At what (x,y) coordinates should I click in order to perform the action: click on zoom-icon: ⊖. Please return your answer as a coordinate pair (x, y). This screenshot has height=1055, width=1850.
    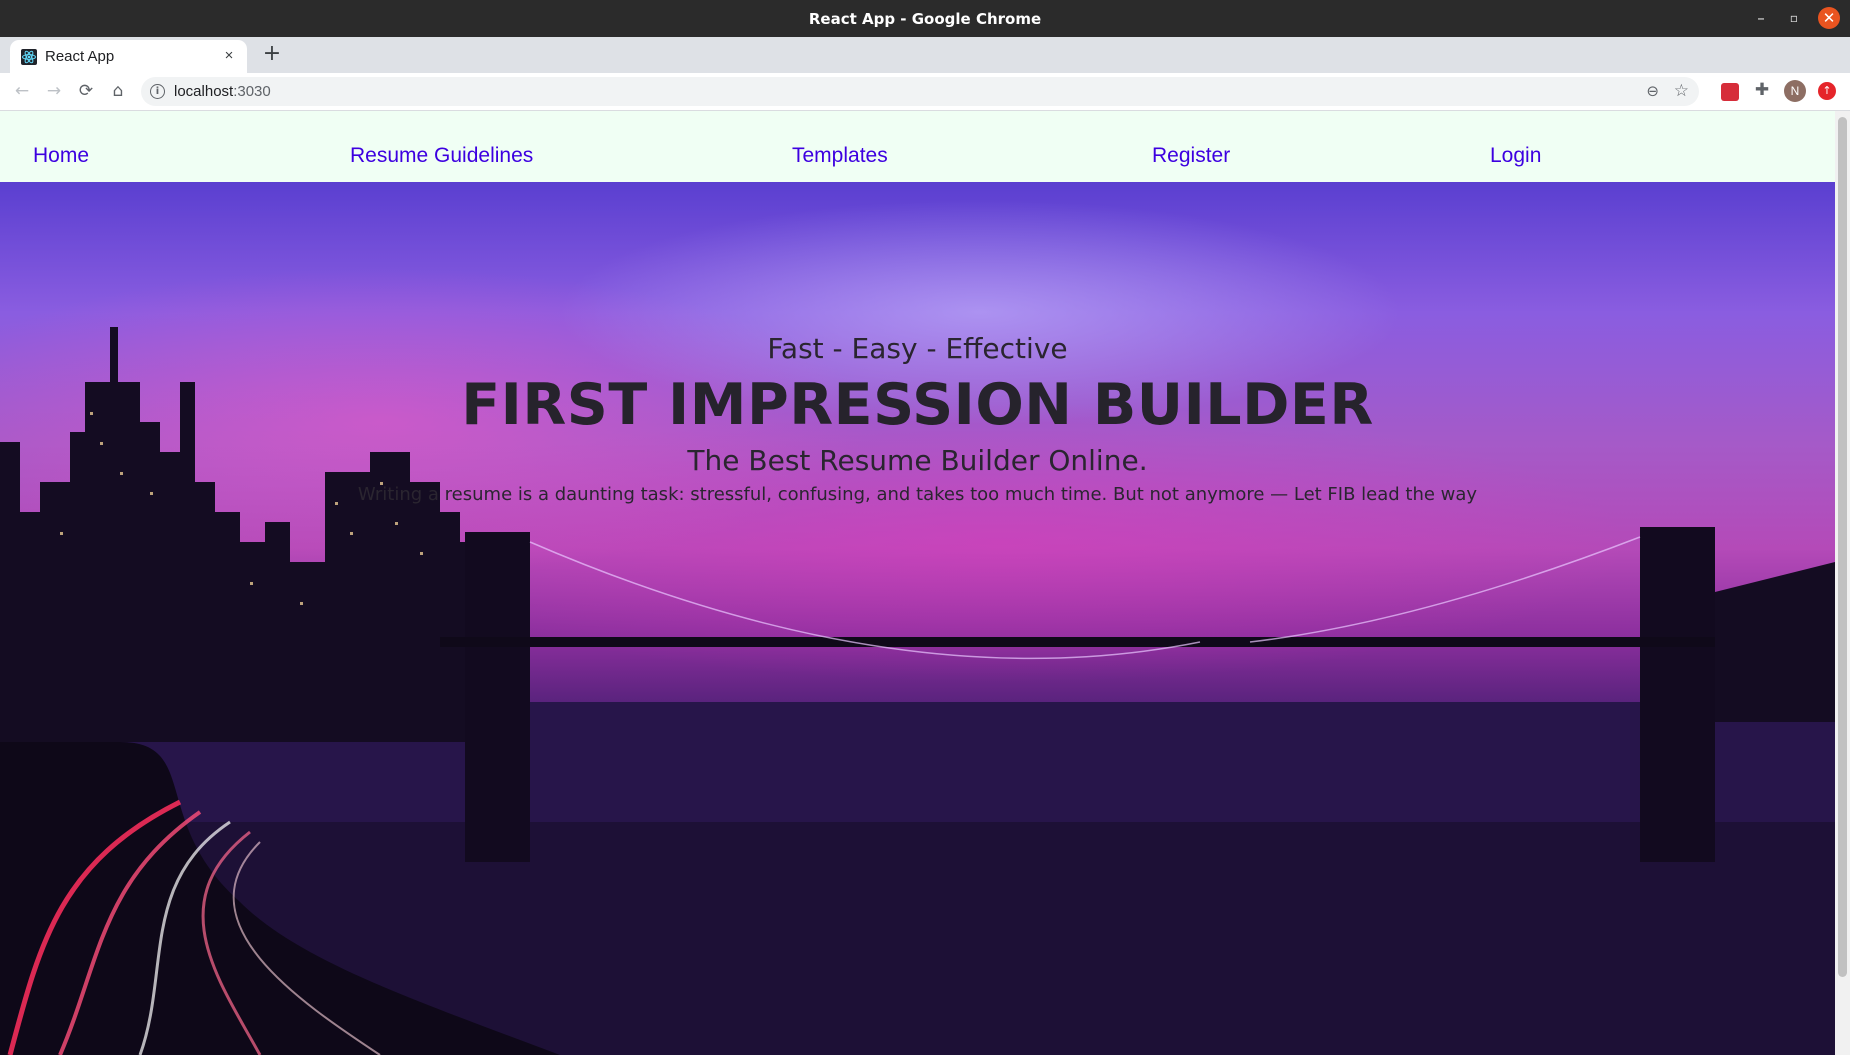
    Looking at the image, I should click on (1652, 91).